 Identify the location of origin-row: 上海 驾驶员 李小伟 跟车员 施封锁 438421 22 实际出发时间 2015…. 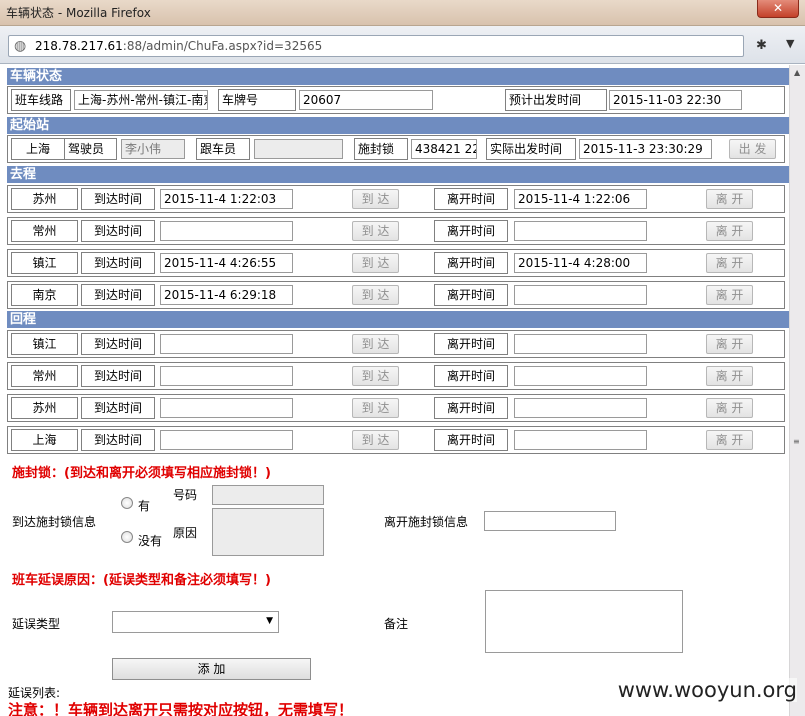
(396, 149).